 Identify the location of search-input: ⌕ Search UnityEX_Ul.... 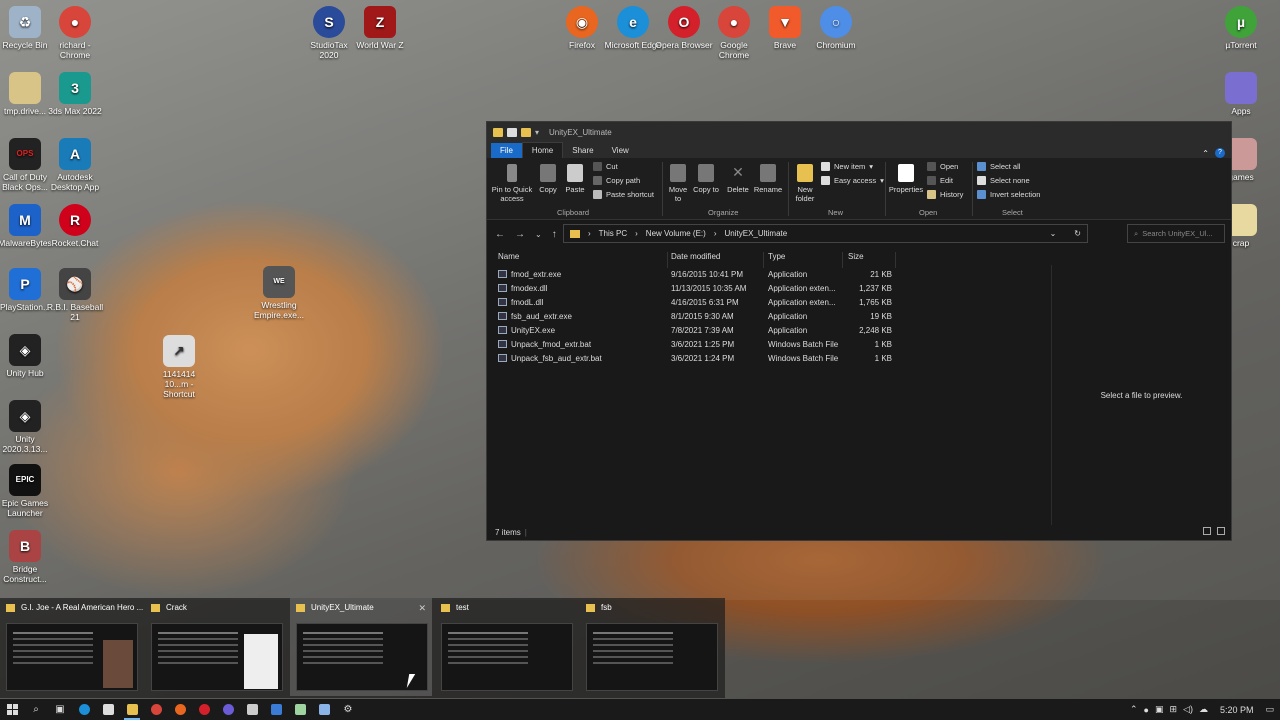
(1176, 233).